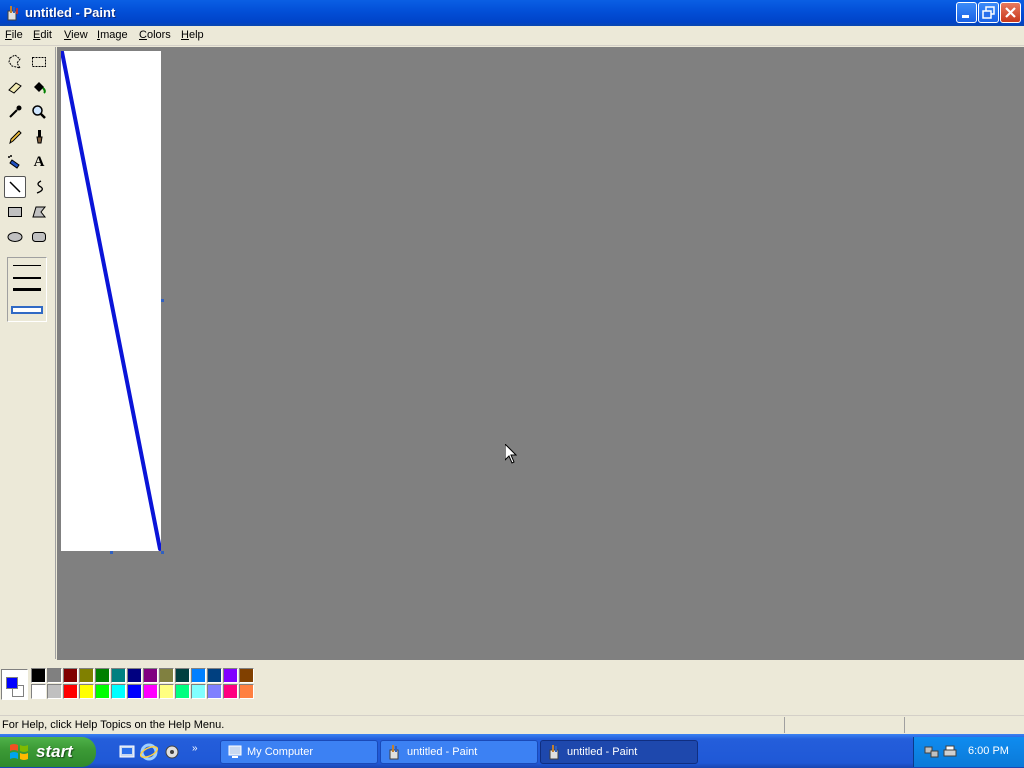  Describe the element at coordinates (70, 12) in the screenshot. I see `window-title: untitled - Paint` at that location.